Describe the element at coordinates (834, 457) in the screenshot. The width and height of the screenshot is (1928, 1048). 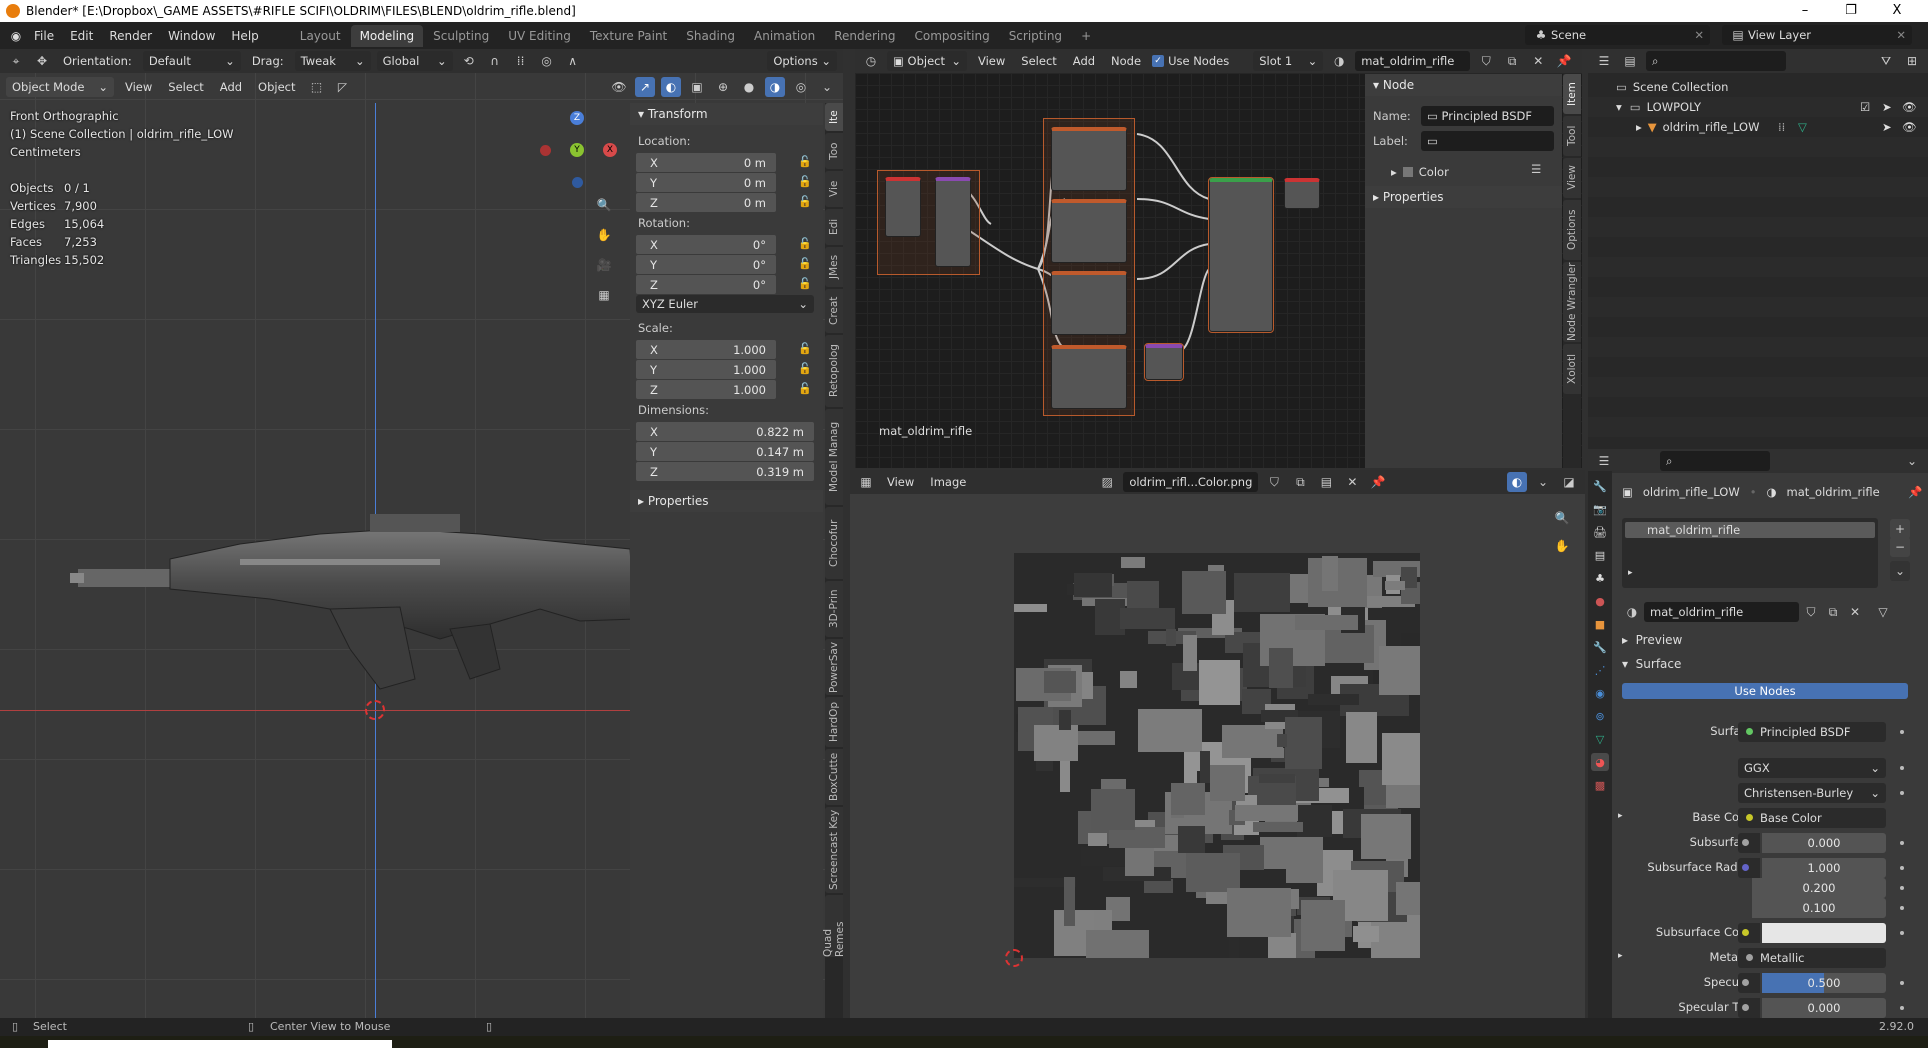
I see `sidebar-tab: Model Manag` at that location.